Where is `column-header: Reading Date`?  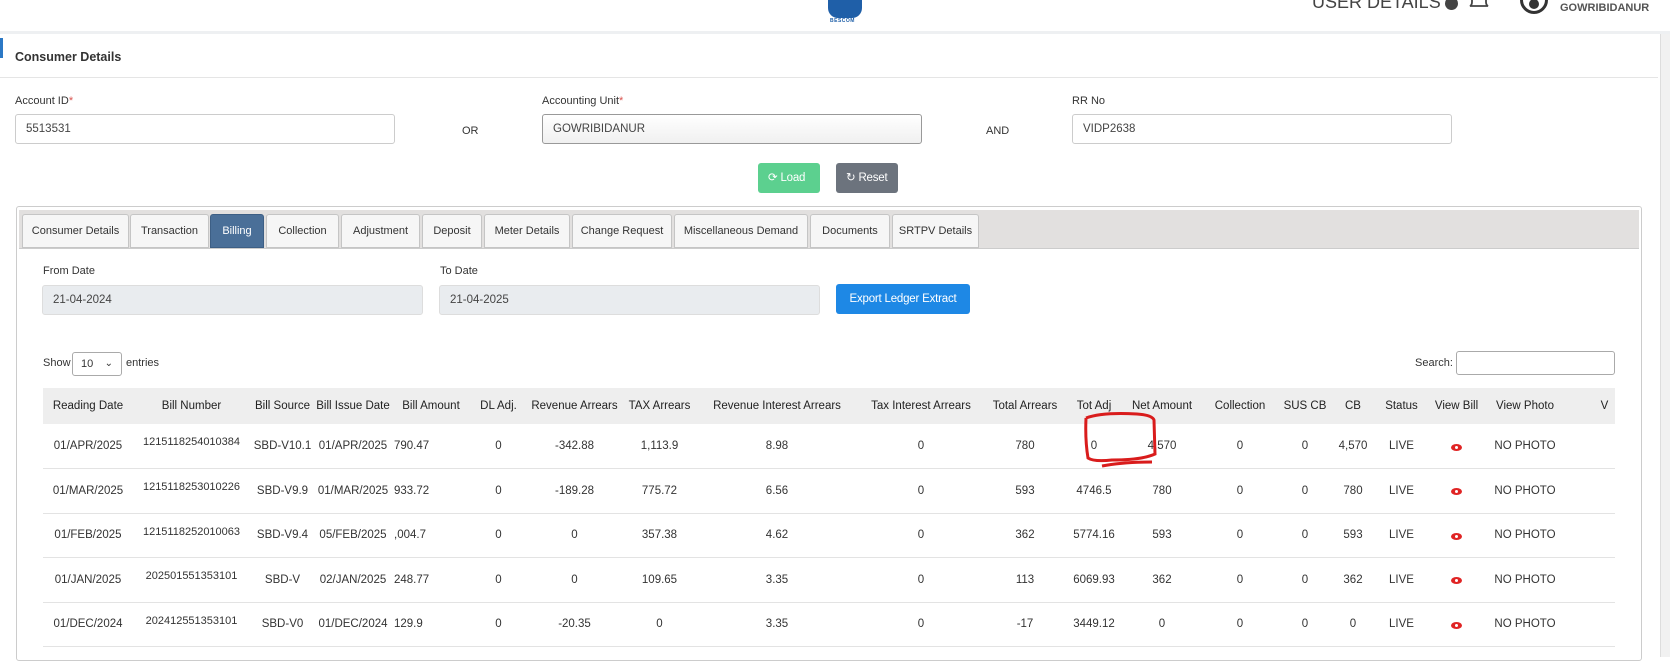
column-header: Reading Date is located at coordinates (88, 406).